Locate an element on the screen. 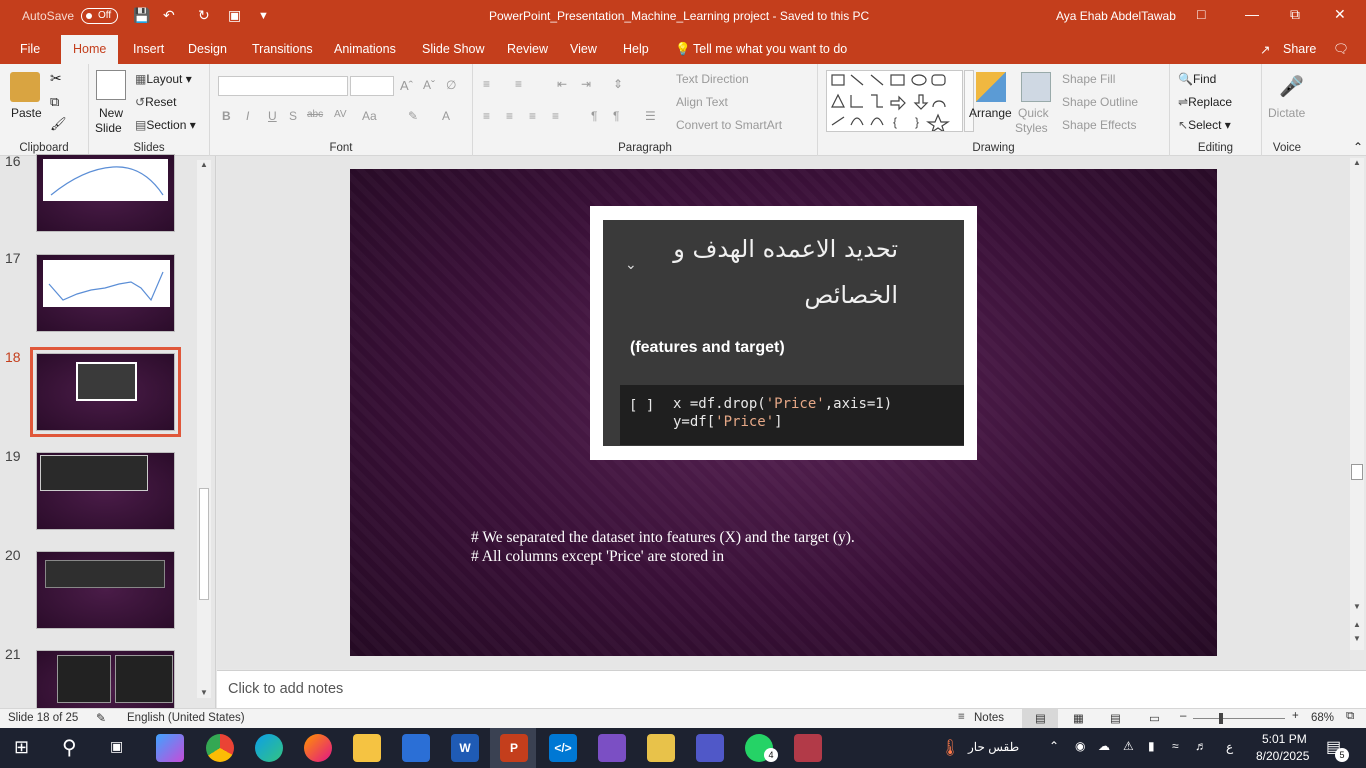 This screenshot has height=768, width=1366. tab-animations: Animations is located at coordinates (365, 49).